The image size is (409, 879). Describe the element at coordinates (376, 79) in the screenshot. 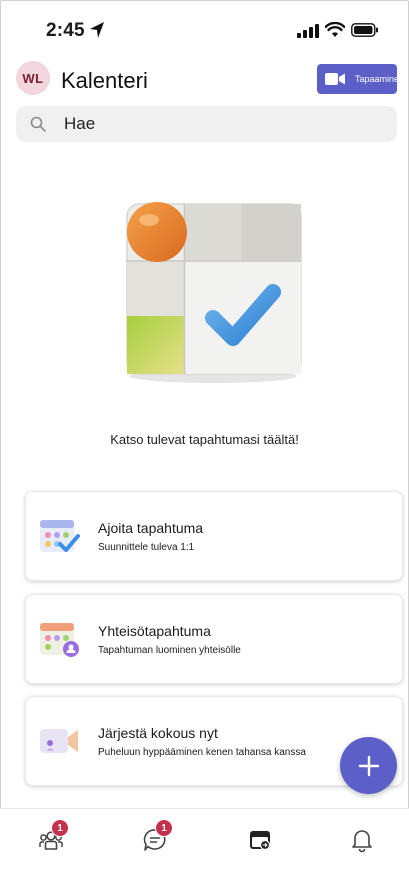

I see `meet-now-label: Tapaaminen` at that location.